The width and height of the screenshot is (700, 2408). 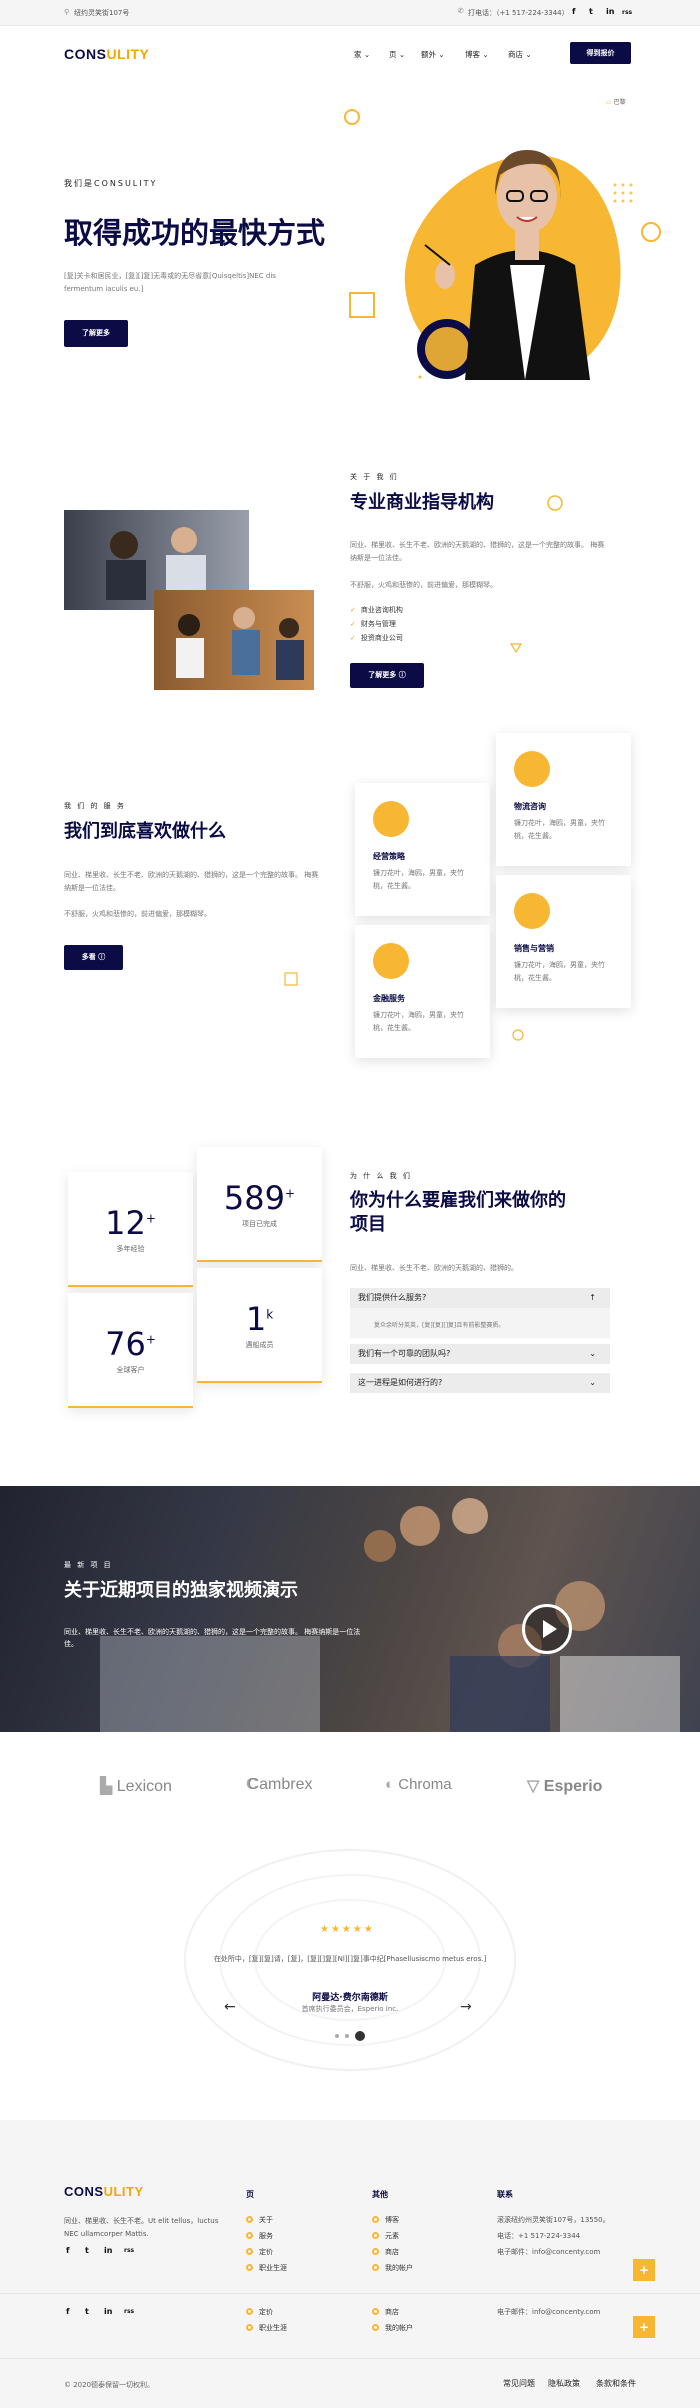 What do you see at coordinates (256, 1319) in the screenshot?
I see `stat-value: 1` at bounding box center [256, 1319].